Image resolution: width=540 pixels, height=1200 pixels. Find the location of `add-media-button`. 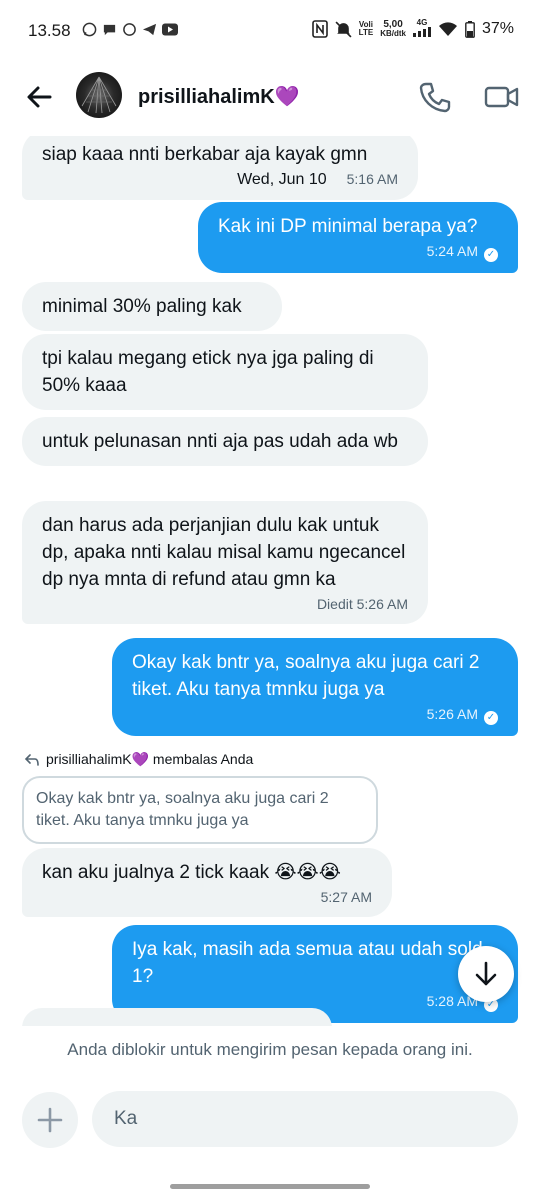

add-media-button is located at coordinates (50, 1120).